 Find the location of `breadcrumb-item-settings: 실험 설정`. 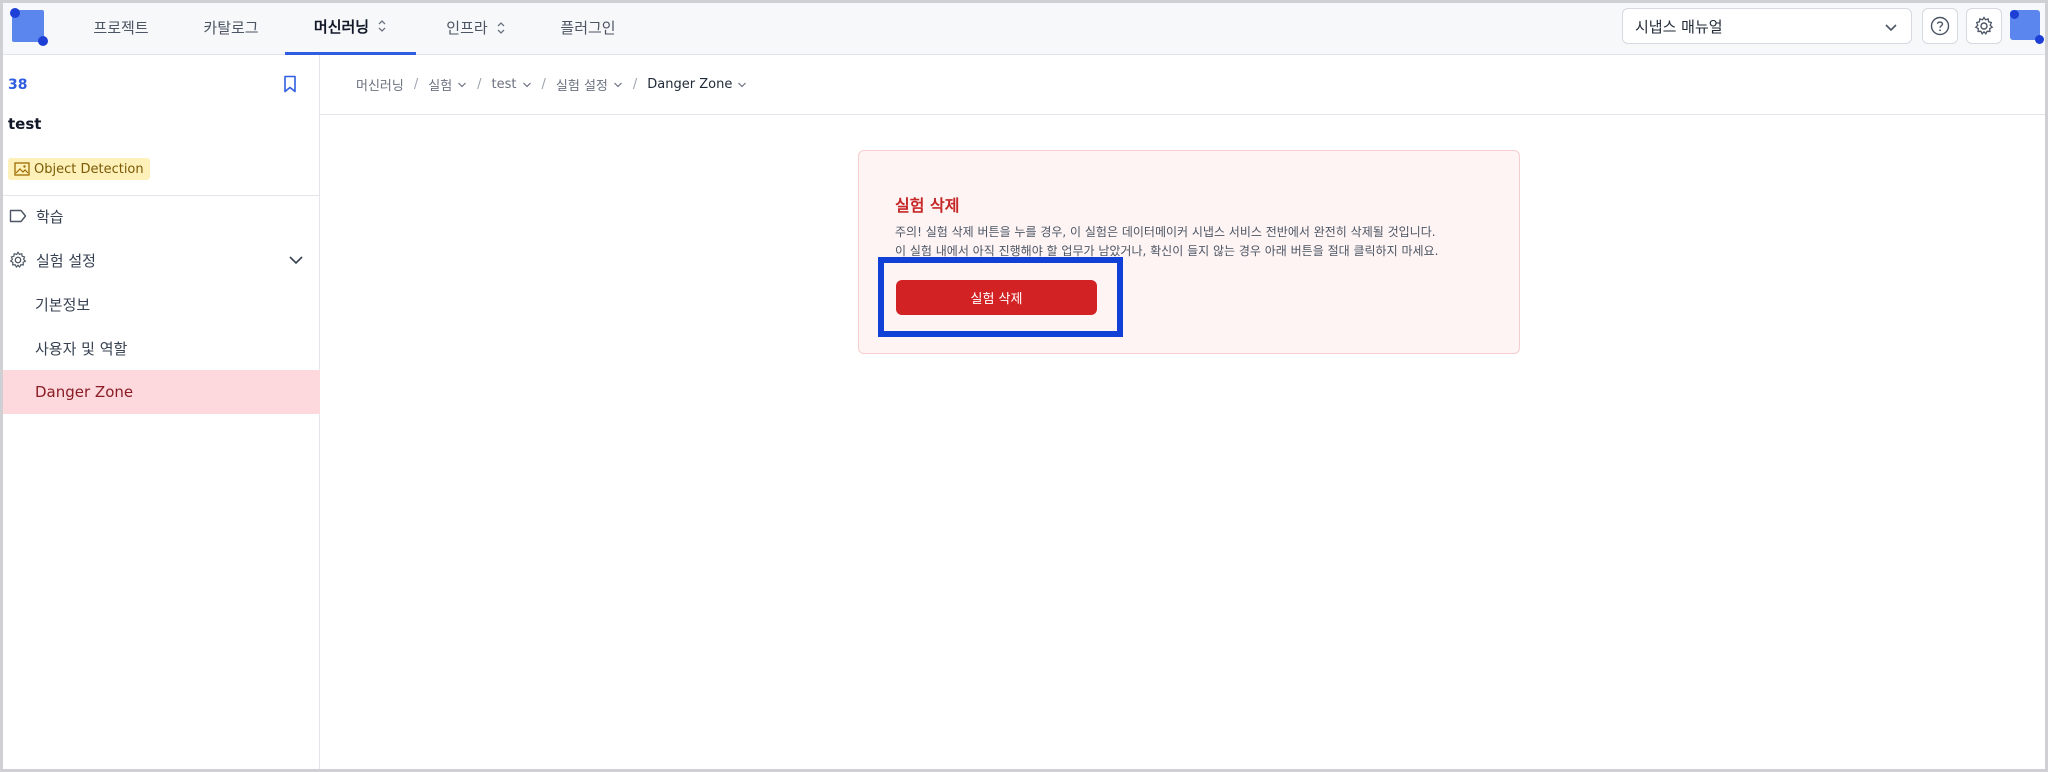

breadcrumb-item-settings: 실험 설정 is located at coordinates (589, 84).